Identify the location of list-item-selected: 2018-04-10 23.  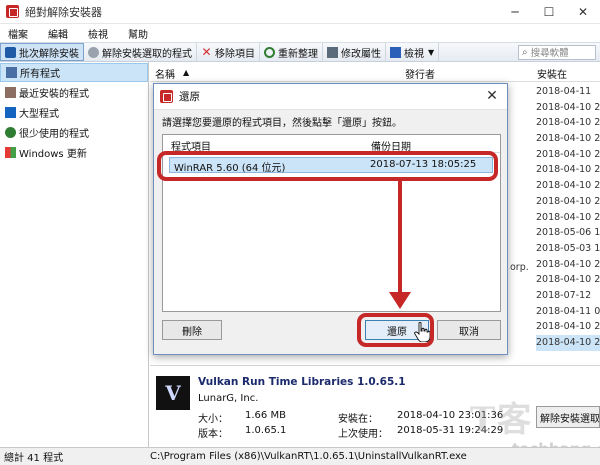
(568, 343).